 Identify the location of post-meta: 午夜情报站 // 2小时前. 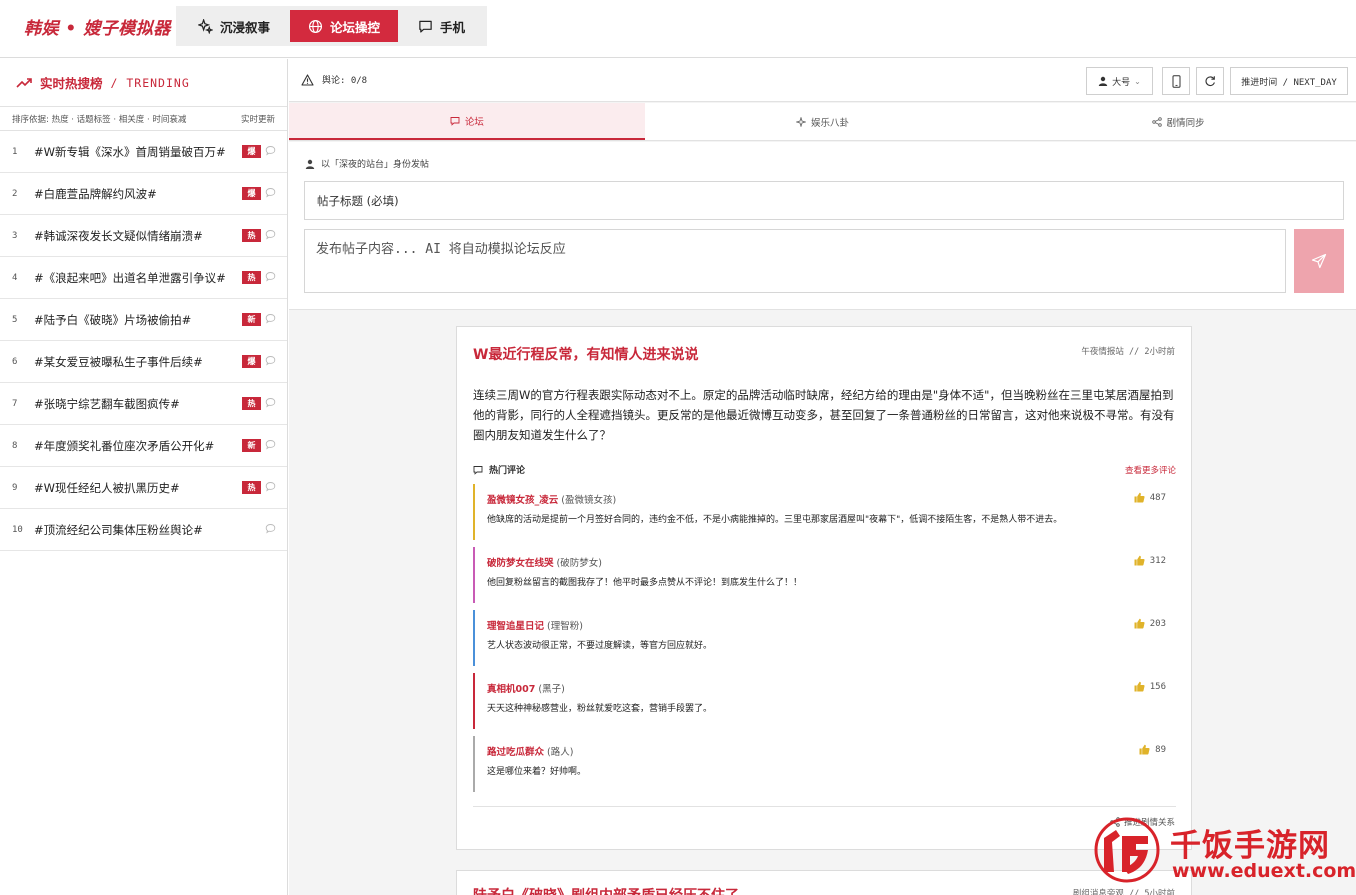
(1128, 352).